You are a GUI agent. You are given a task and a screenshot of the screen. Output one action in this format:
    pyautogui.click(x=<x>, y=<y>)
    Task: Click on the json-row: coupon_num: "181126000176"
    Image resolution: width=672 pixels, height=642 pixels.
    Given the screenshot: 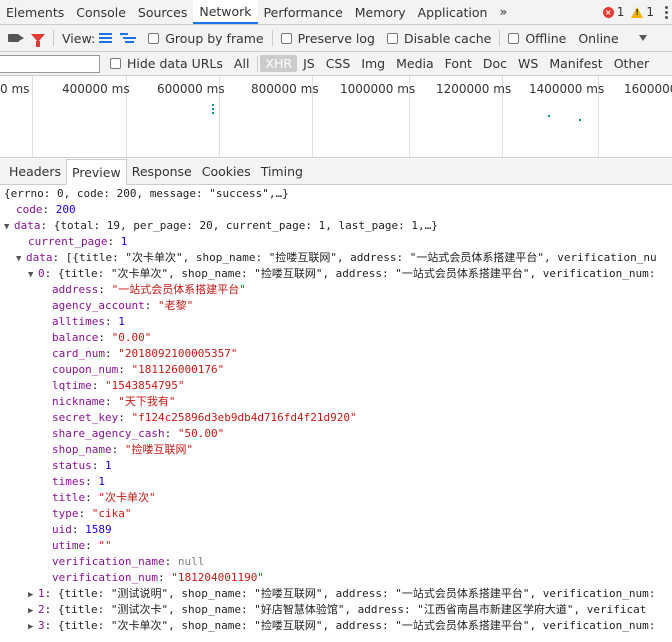 What is the action you would take?
    pyautogui.click(x=138, y=369)
    